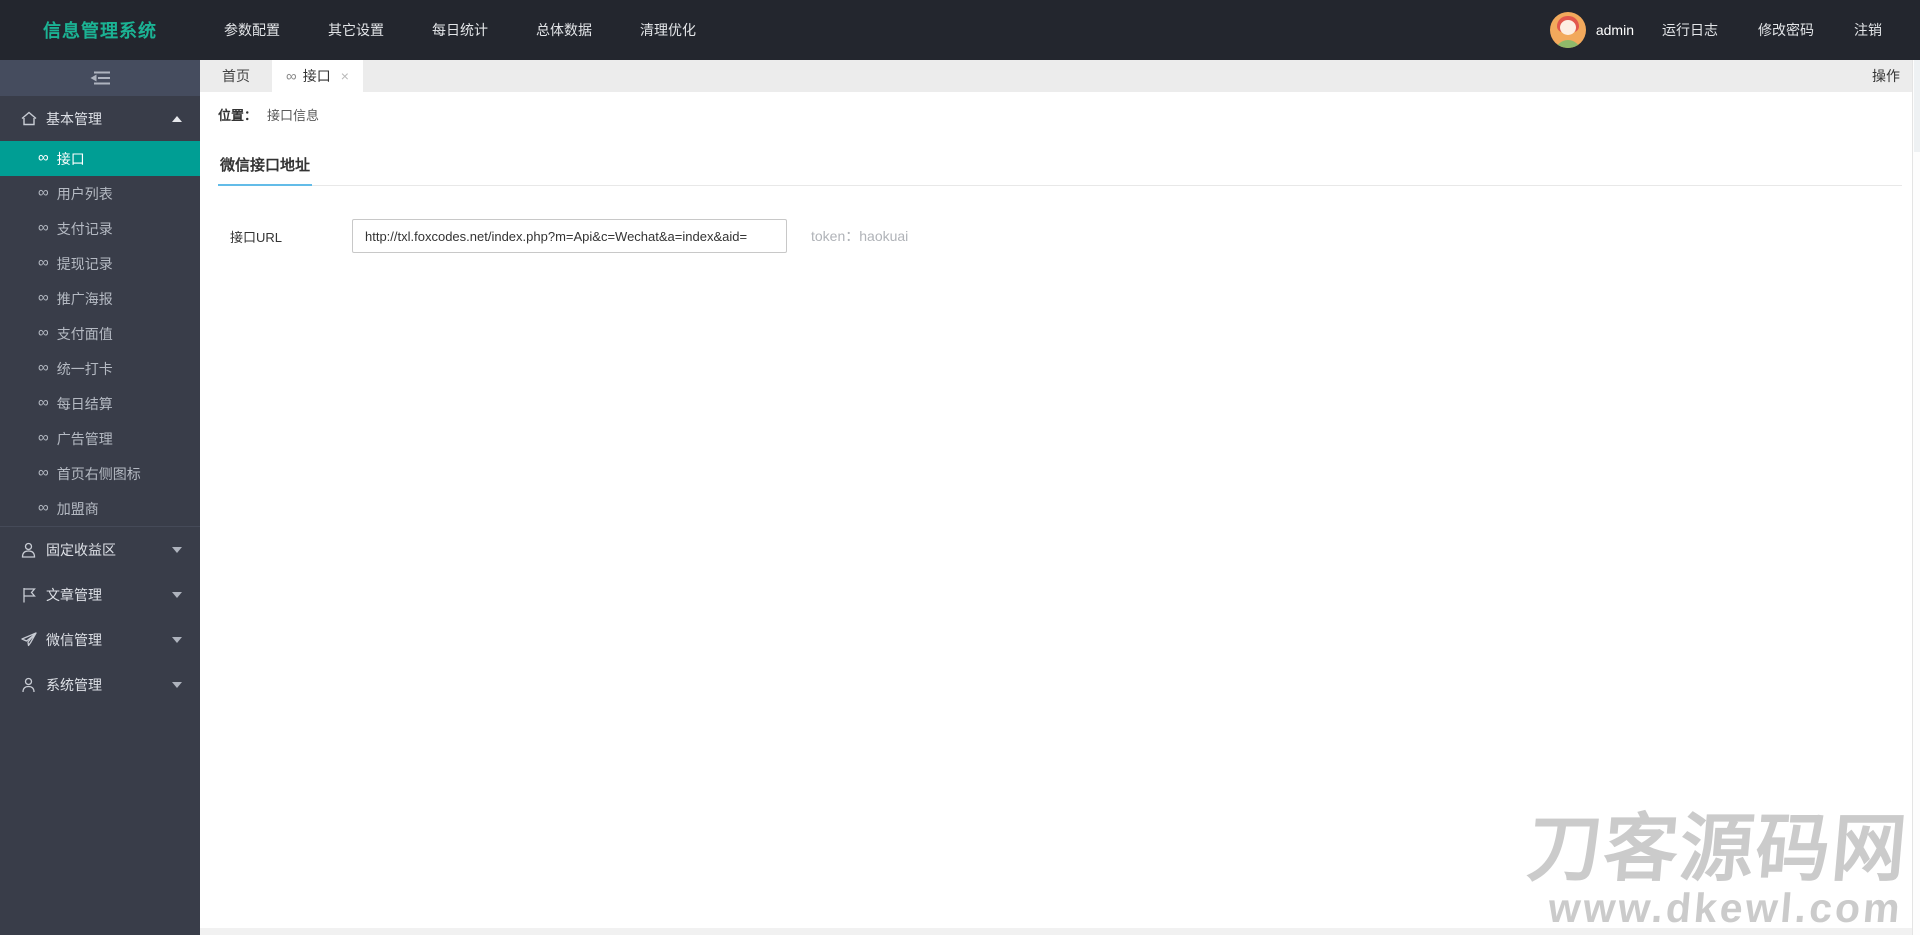 The image size is (1920, 935). I want to click on sidebar-group-label: 基本管理, so click(74, 118).